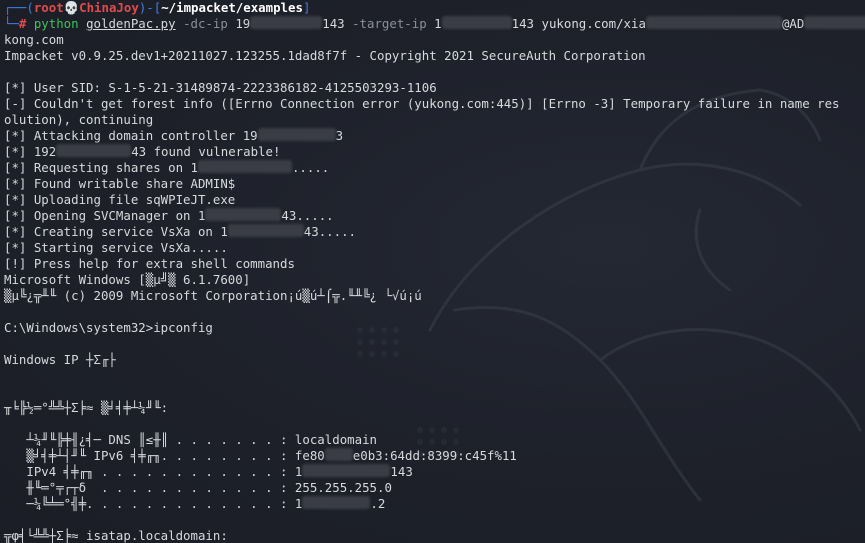 The width and height of the screenshot is (865, 543). I want to click on ipv4-label: IPv4 ╡╪╓╖ . . . . . . . . . . . . : 1, so click(153, 471).